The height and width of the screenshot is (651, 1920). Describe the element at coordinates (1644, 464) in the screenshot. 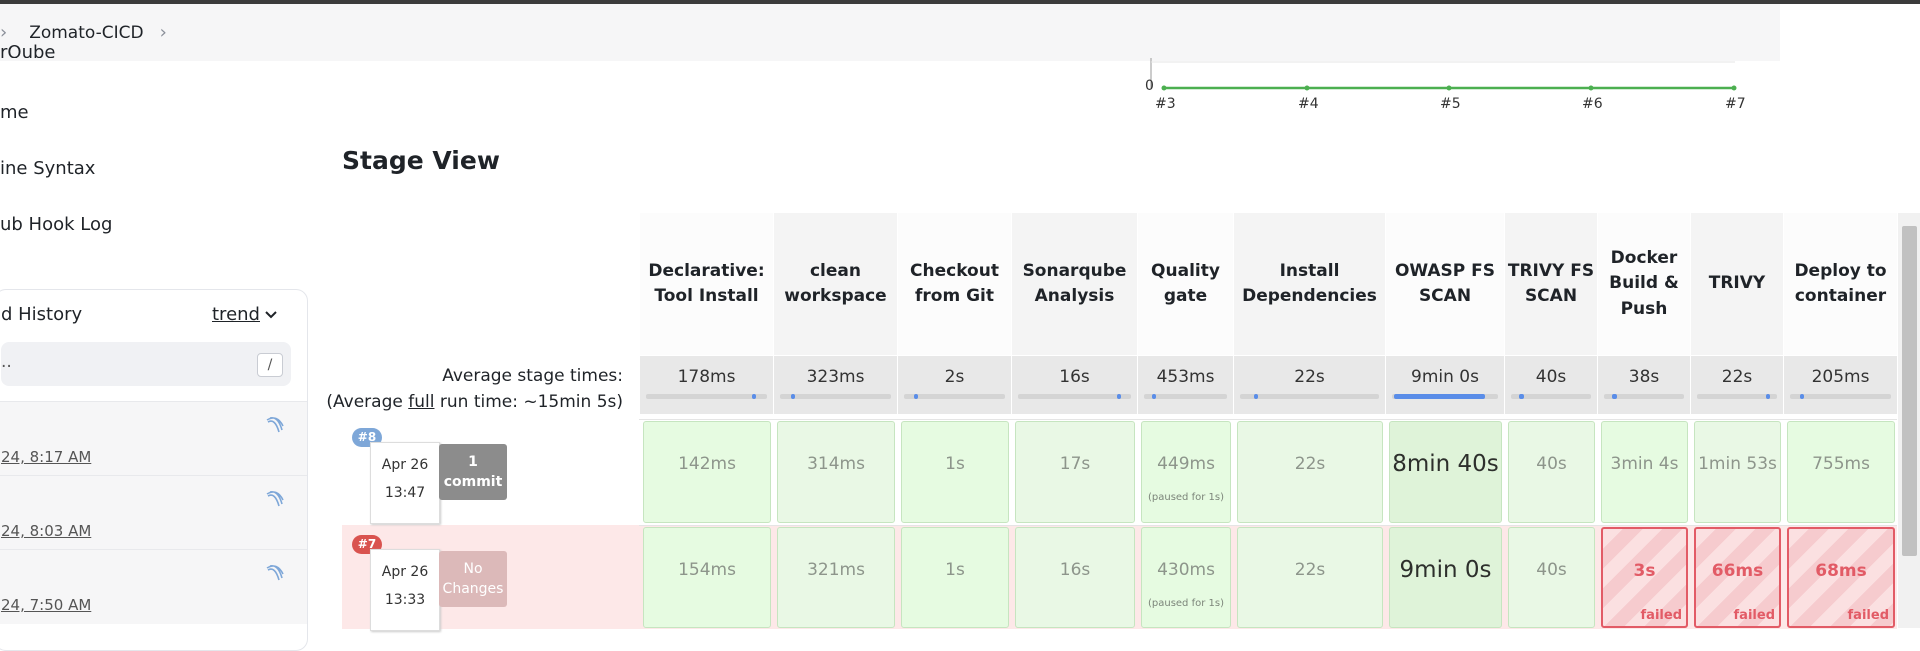

I see `stage-duration: 3min 4s` at that location.